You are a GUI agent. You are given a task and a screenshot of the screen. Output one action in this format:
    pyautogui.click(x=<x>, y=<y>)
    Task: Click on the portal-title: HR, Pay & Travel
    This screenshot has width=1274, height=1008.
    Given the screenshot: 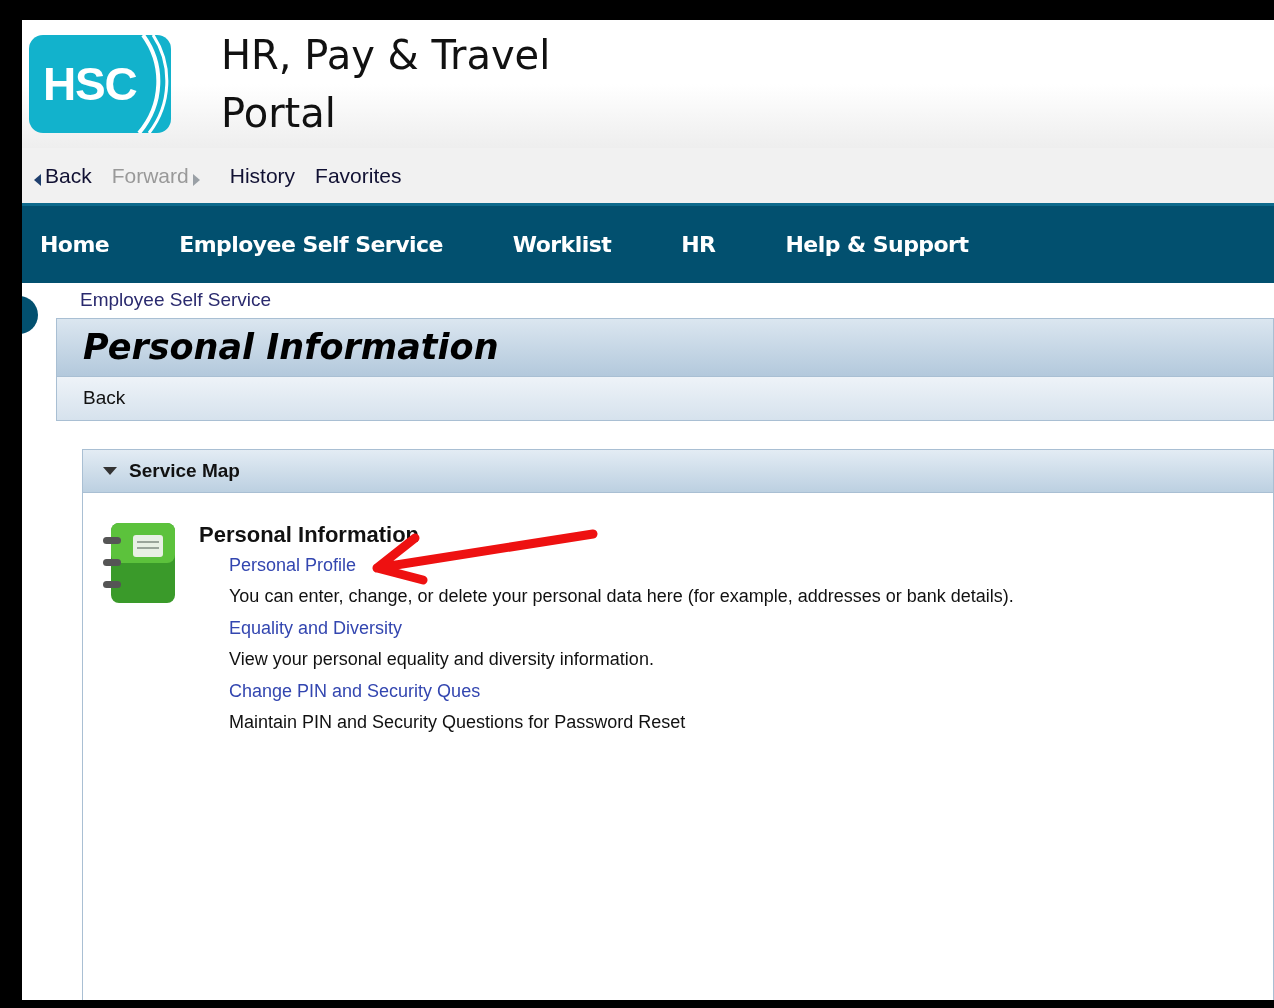 What is the action you would take?
    pyautogui.click(x=386, y=55)
    